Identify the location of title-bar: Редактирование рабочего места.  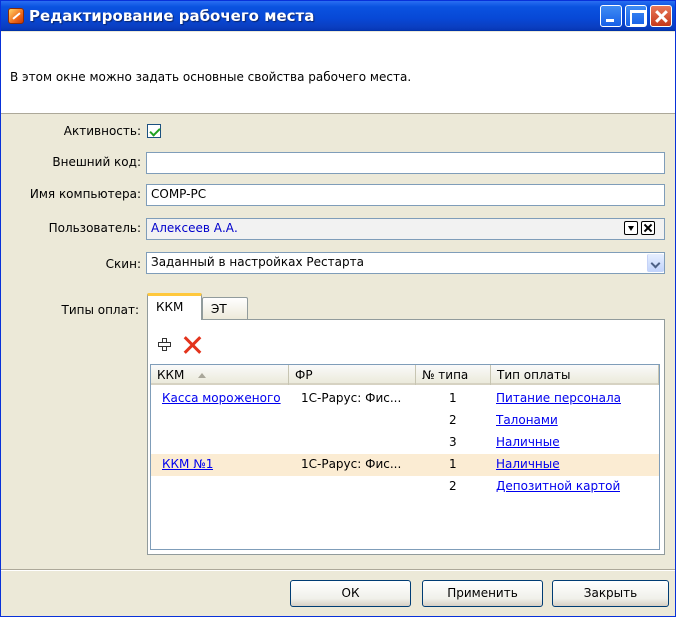
(338, 16).